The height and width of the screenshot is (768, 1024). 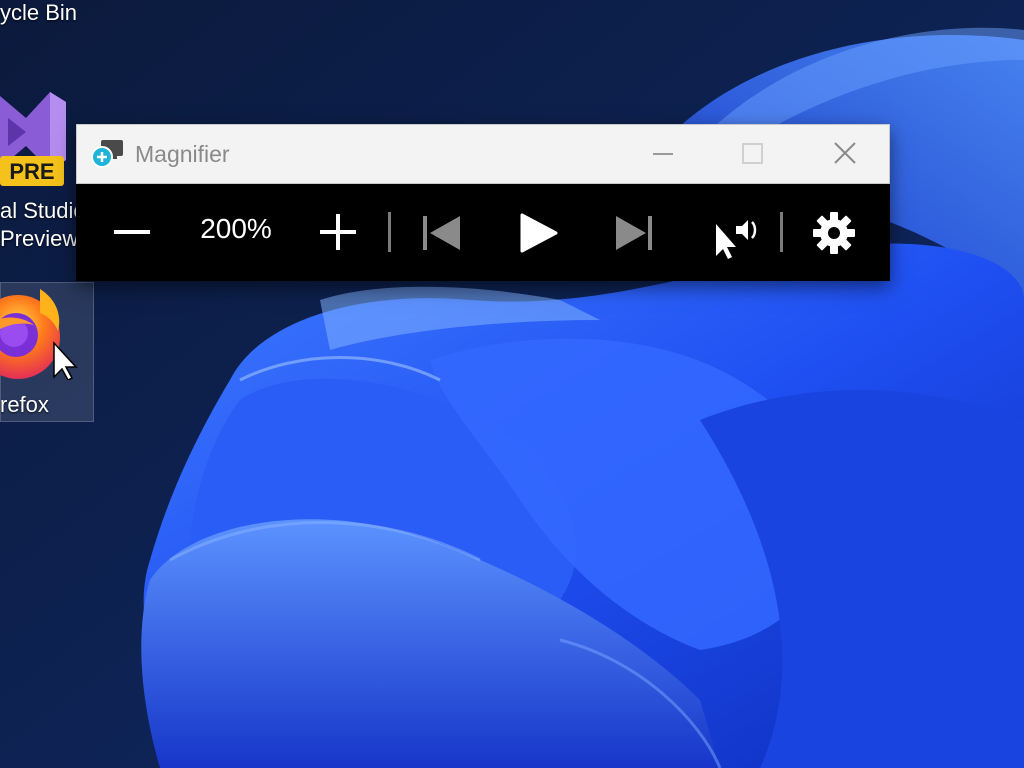 I want to click on title-bar: Magnifier, so click(x=483, y=154).